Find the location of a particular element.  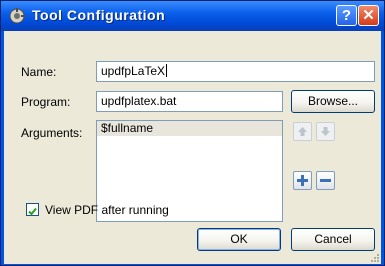

ok-button: OK is located at coordinates (239, 239).